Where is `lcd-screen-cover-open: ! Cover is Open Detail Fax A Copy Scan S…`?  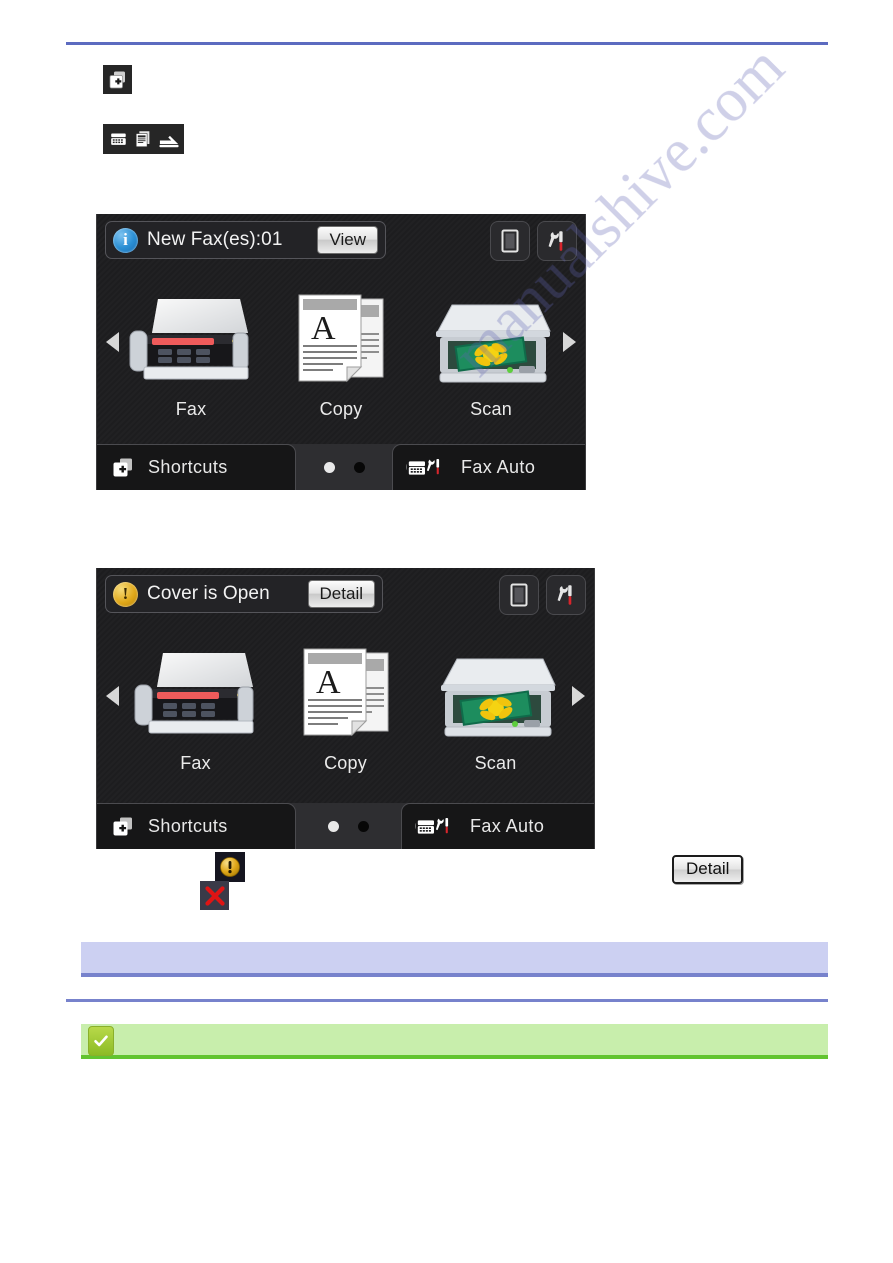 lcd-screen-cover-open: ! Cover is Open Detail Fax A Copy Scan S… is located at coordinates (345, 708).